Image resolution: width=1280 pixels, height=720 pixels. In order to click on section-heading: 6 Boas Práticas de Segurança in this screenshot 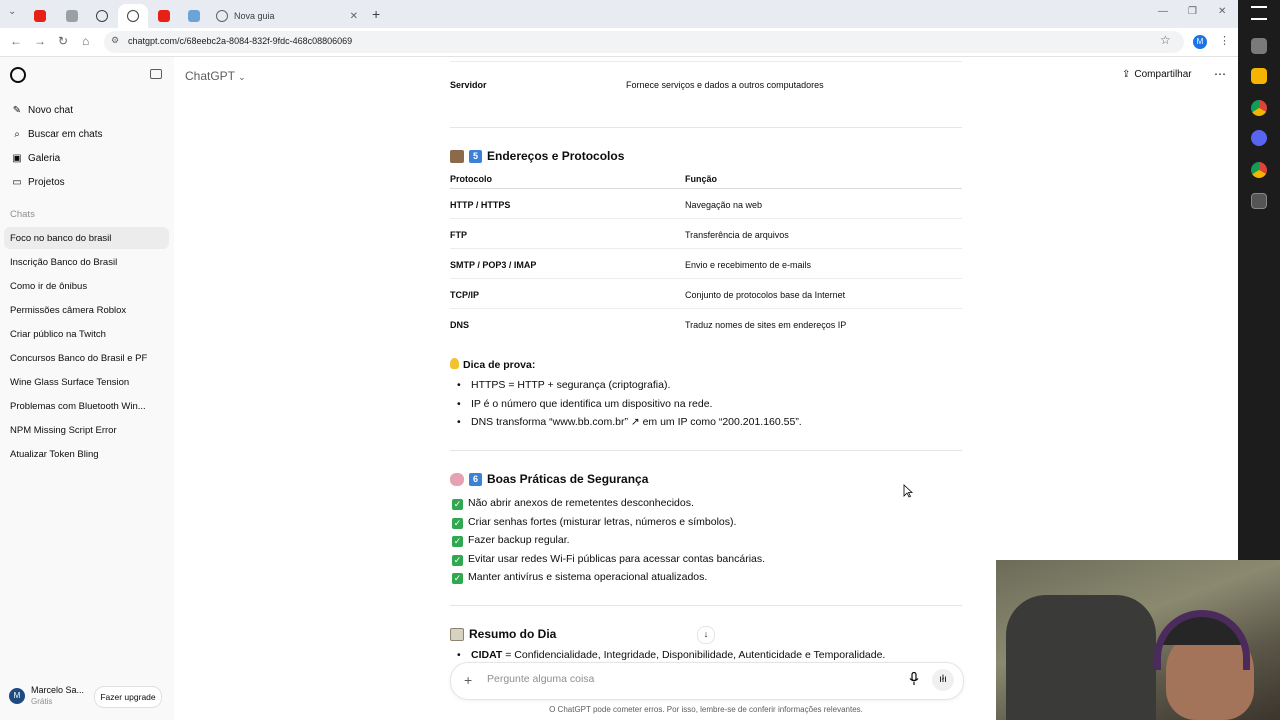, I will do `click(549, 479)`.